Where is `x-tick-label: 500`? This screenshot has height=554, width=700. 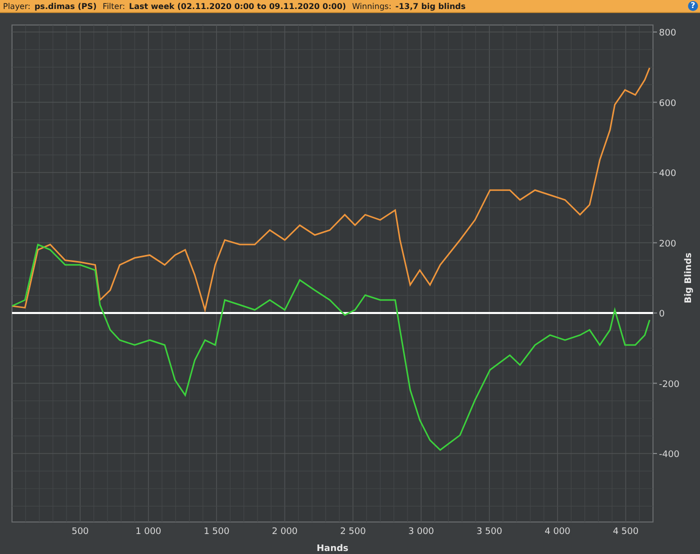
x-tick-label: 500 is located at coordinates (80, 532).